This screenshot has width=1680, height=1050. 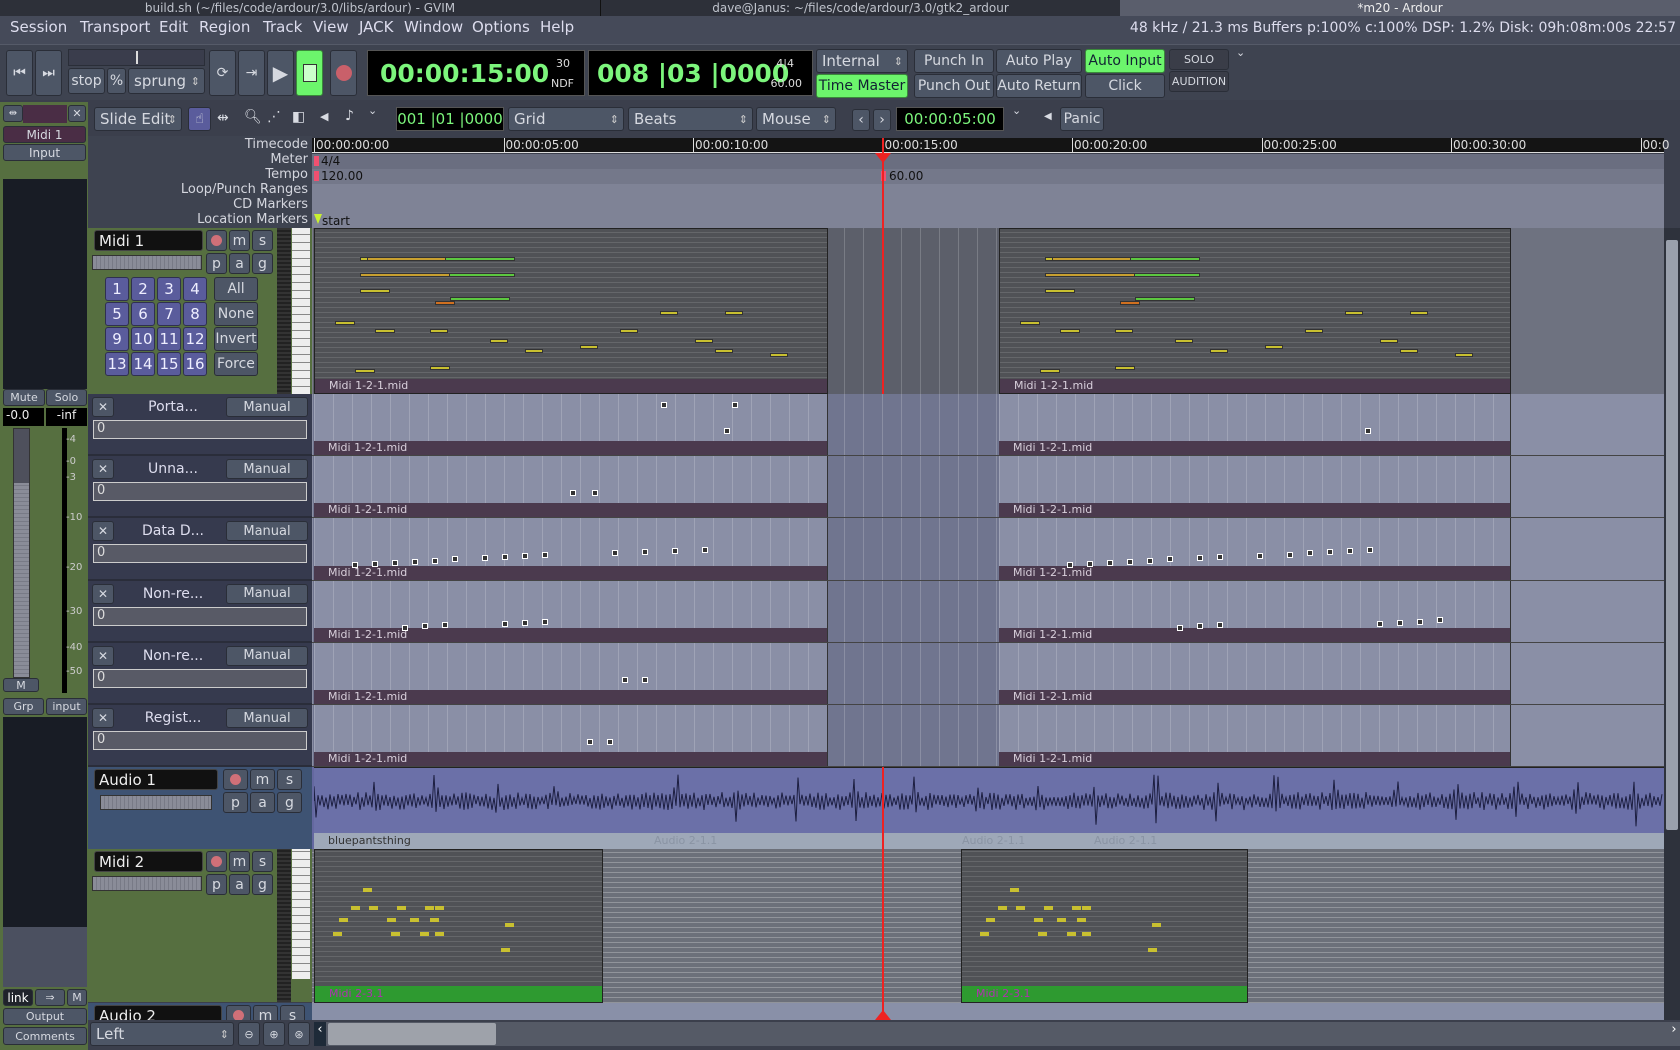 What do you see at coordinates (343, 73) in the screenshot?
I see `record-button` at bounding box center [343, 73].